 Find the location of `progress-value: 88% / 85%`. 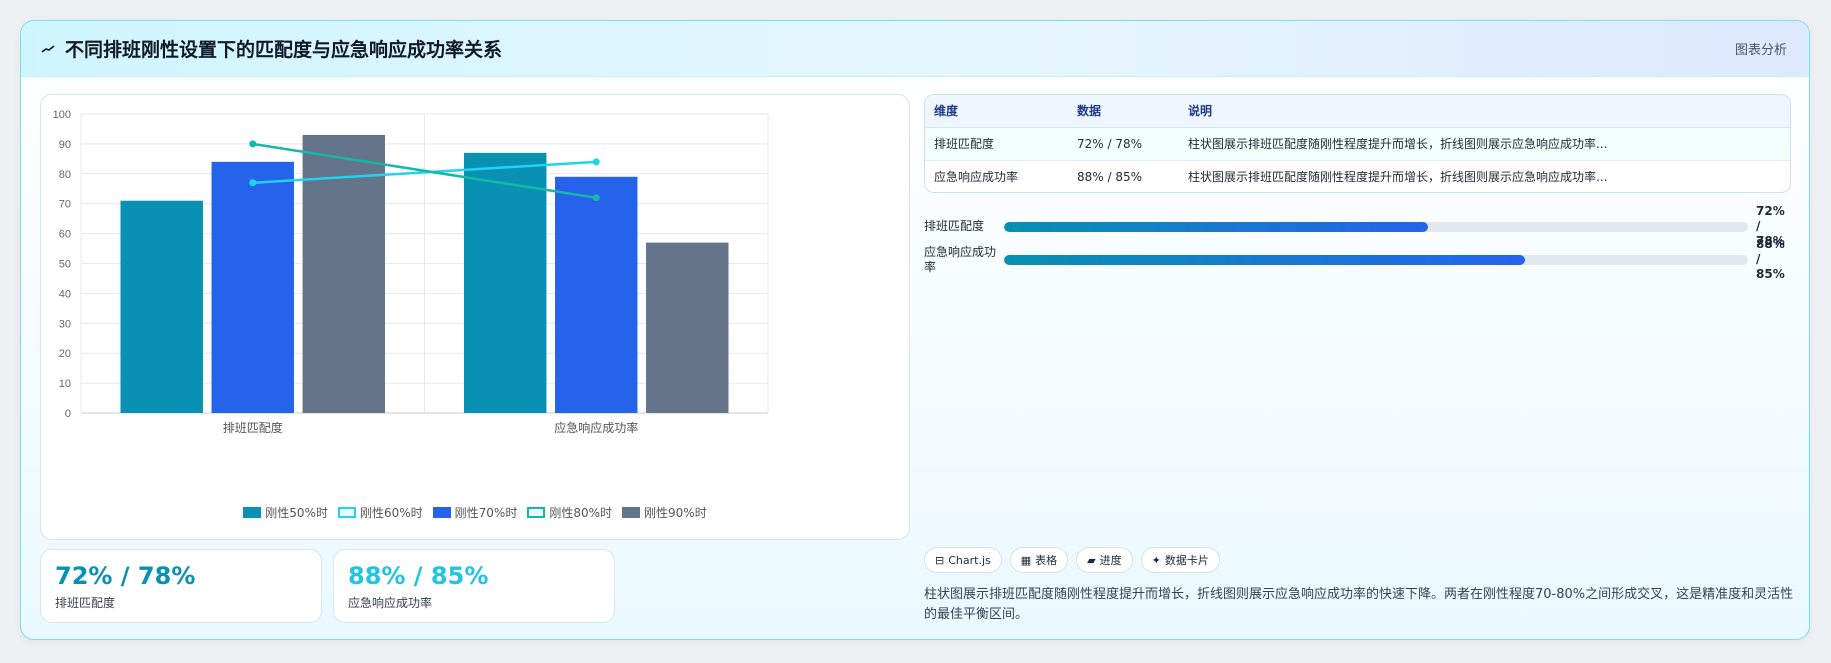

progress-value: 88% / 85% is located at coordinates (1770, 259).